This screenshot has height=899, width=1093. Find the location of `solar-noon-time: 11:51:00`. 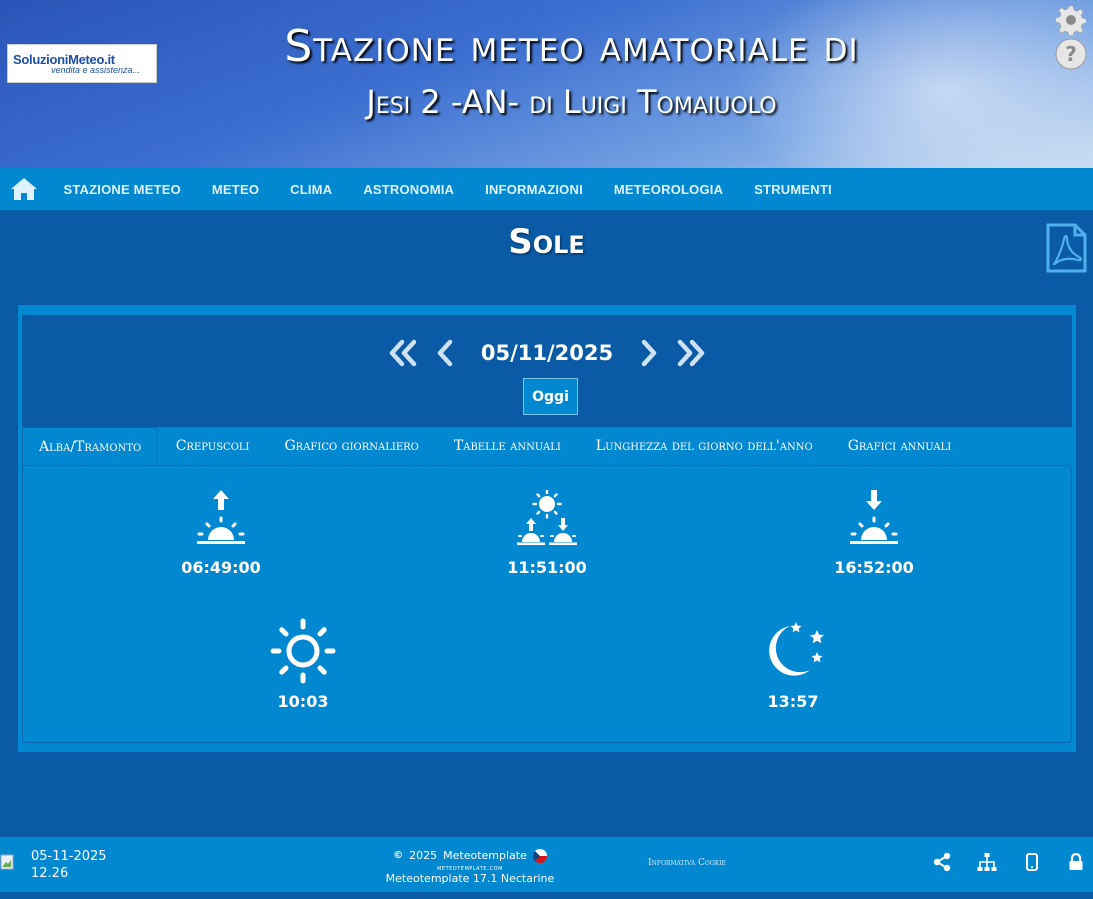

solar-noon-time: 11:51:00 is located at coordinates (547, 567).